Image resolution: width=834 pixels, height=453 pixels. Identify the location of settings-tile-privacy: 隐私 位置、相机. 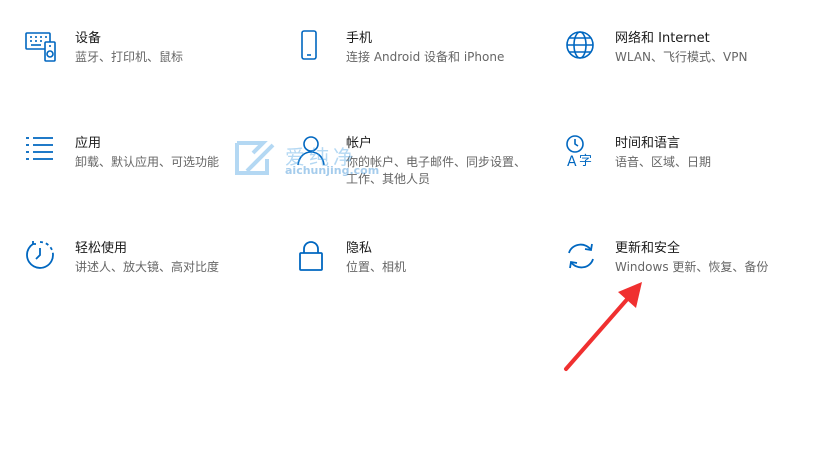
(421, 270).